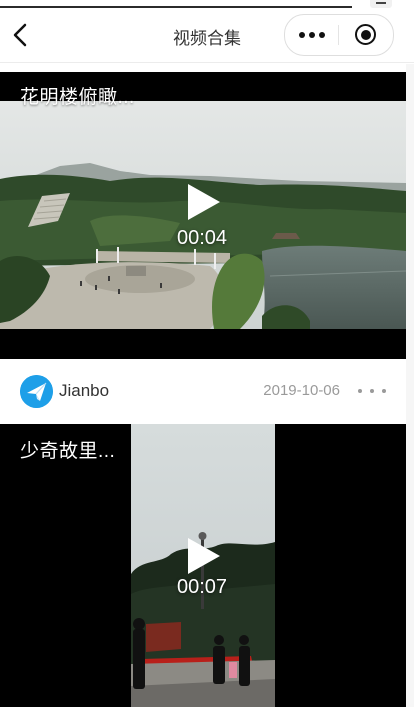 The image size is (414, 707). I want to click on navbar: 视频合集, so click(207, 35).